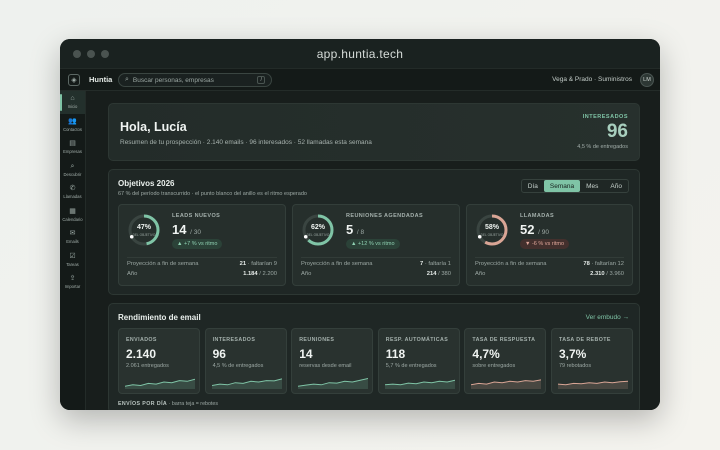 The image size is (720, 450). I want to click on goal-label: LLAMADAS, so click(537, 216).